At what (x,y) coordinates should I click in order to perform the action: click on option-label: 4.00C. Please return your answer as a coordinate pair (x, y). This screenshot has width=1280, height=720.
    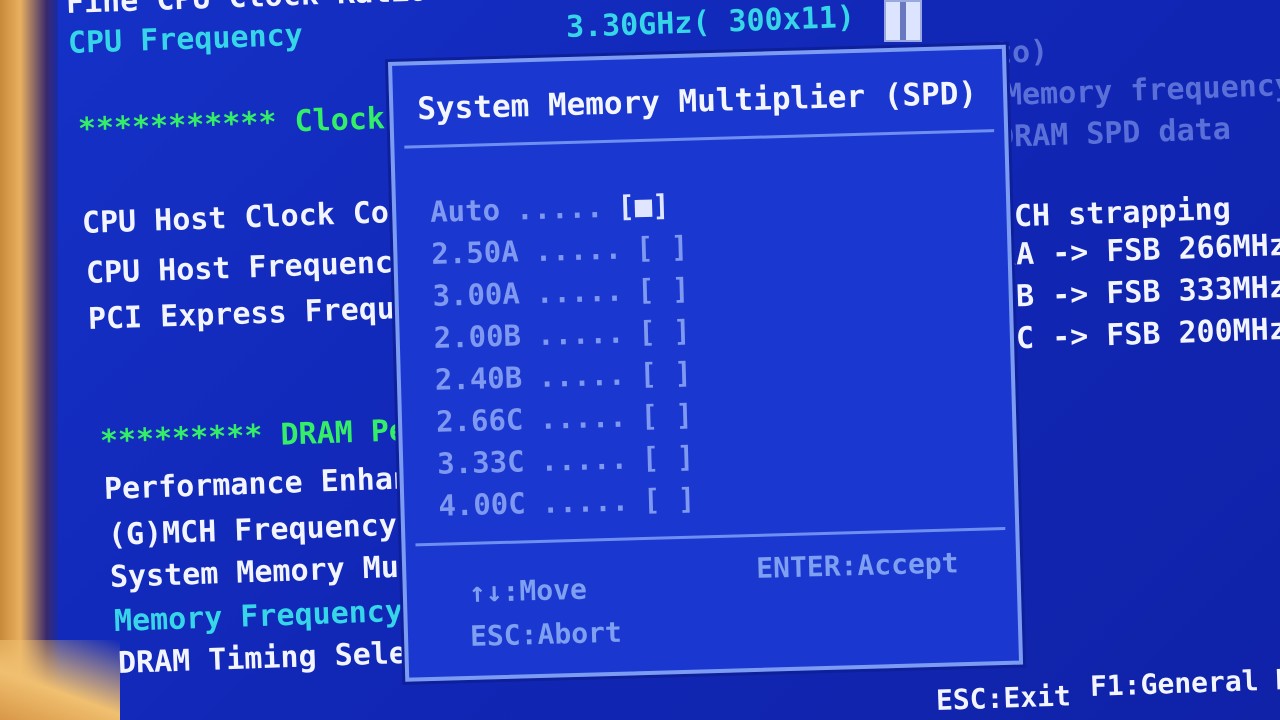
    Looking at the image, I should click on (482, 504).